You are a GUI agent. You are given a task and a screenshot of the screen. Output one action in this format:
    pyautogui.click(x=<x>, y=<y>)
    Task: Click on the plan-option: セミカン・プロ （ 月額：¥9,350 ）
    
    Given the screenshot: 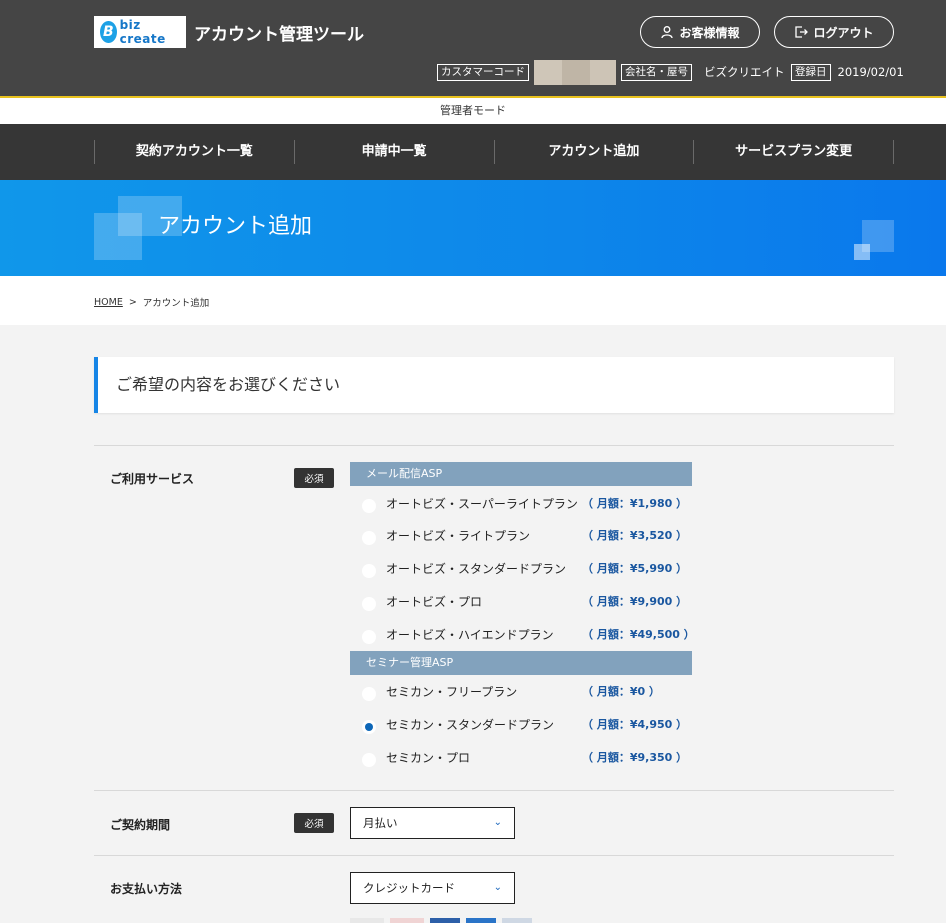 What is the action you would take?
    pyautogui.click(x=532, y=757)
    